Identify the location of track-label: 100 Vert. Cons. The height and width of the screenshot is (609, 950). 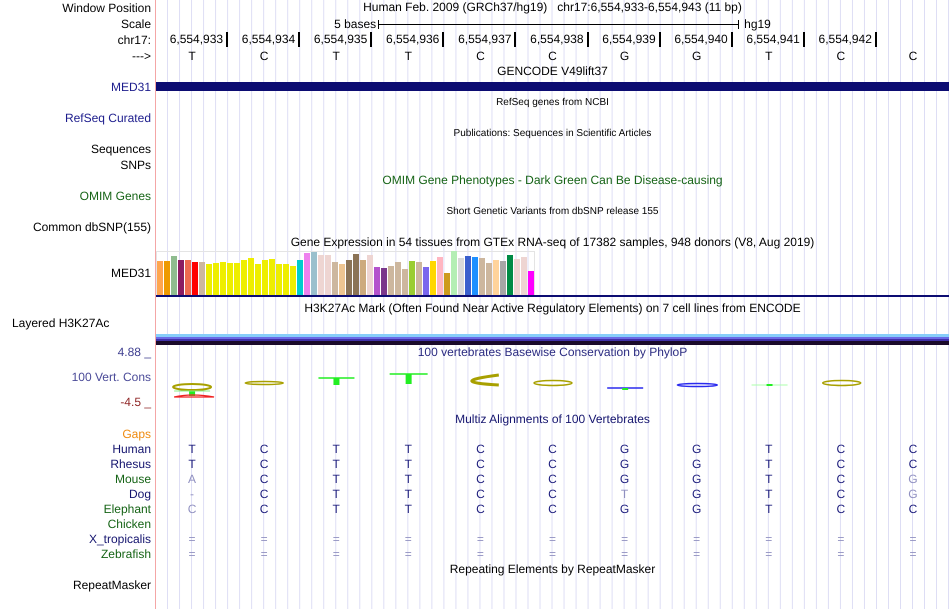
(111, 377).